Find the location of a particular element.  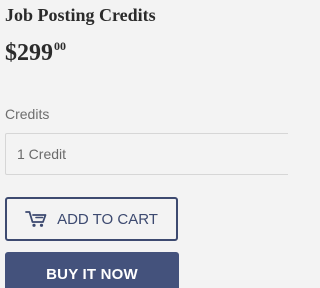

buy-it-now-label: BUY IT NOW is located at coordinates (92, 274).